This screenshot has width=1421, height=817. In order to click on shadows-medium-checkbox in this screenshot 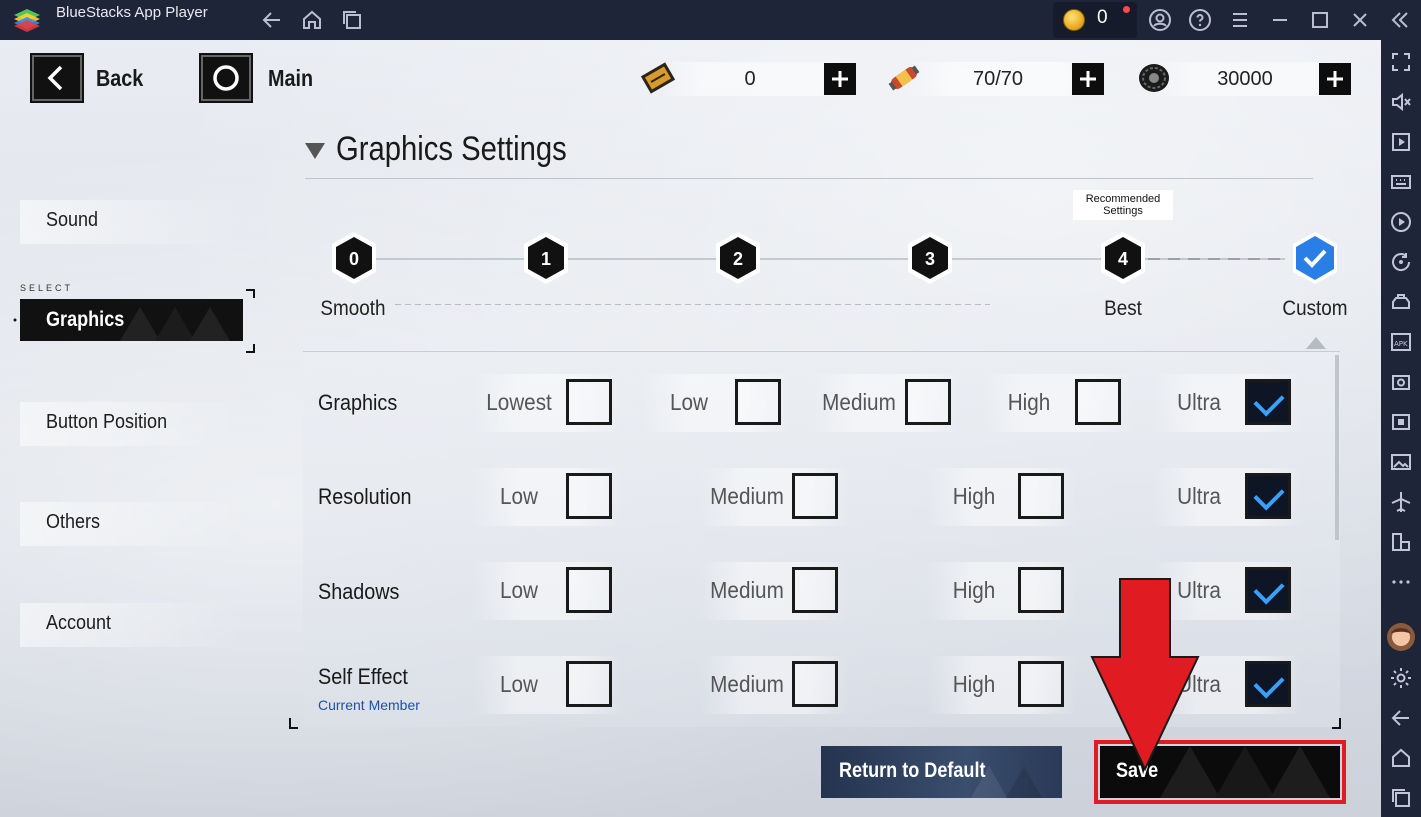, I will do `click(815, 590)`.